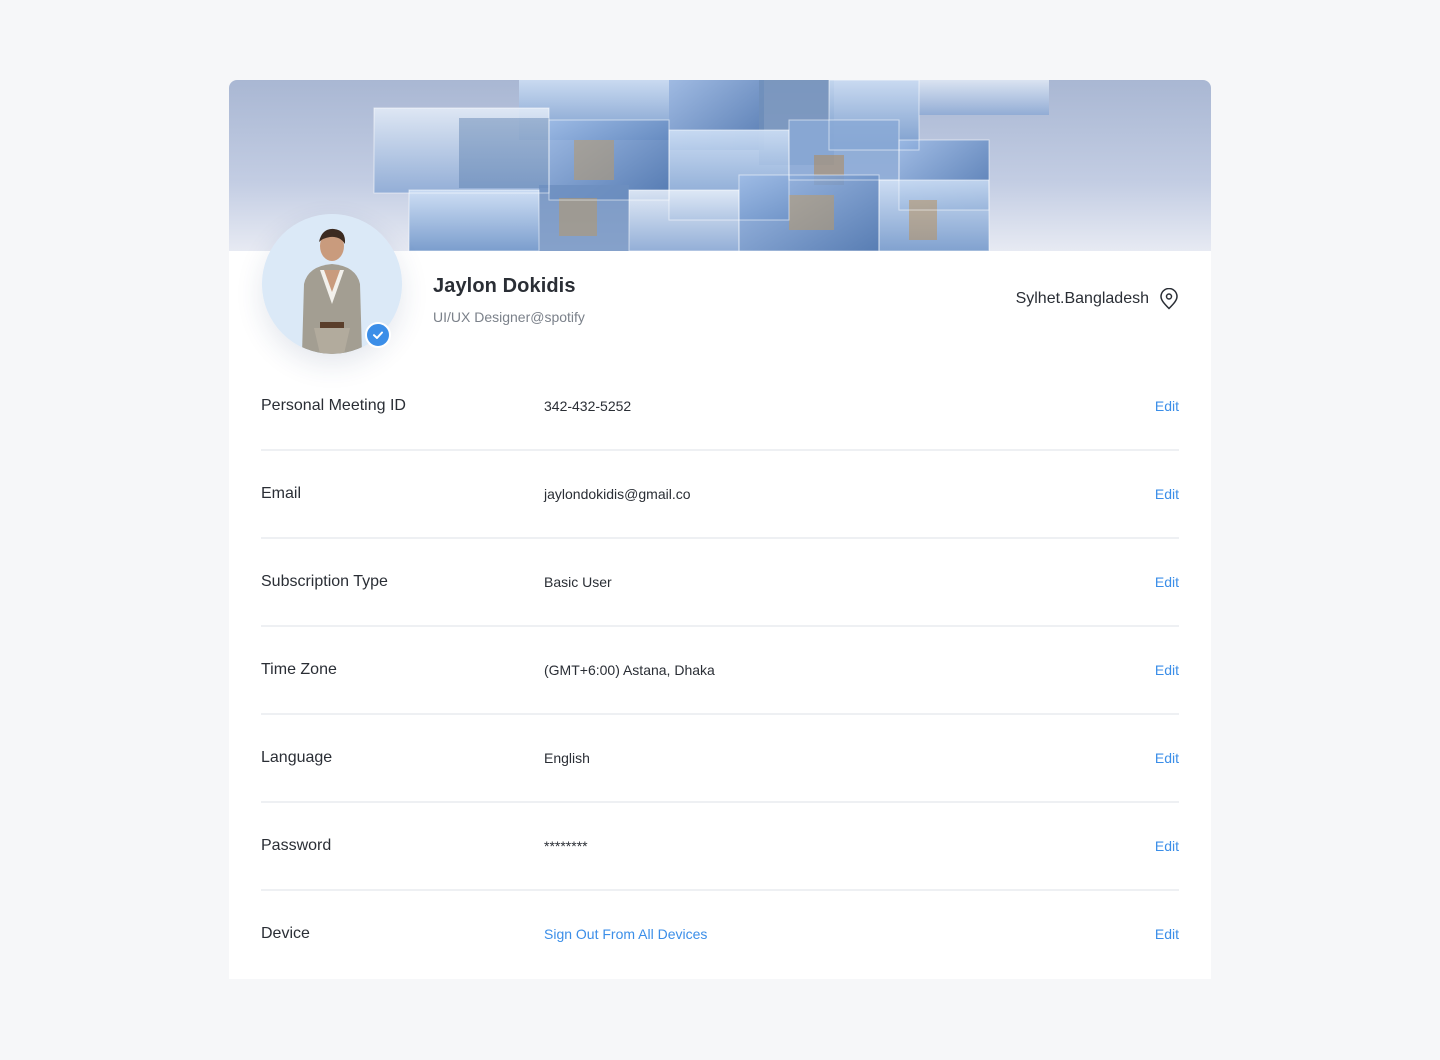 The height and width of the screenshot is (1060, 1440). I want to click on location: Sylhet.Bangladesh, so click(1097, 299).